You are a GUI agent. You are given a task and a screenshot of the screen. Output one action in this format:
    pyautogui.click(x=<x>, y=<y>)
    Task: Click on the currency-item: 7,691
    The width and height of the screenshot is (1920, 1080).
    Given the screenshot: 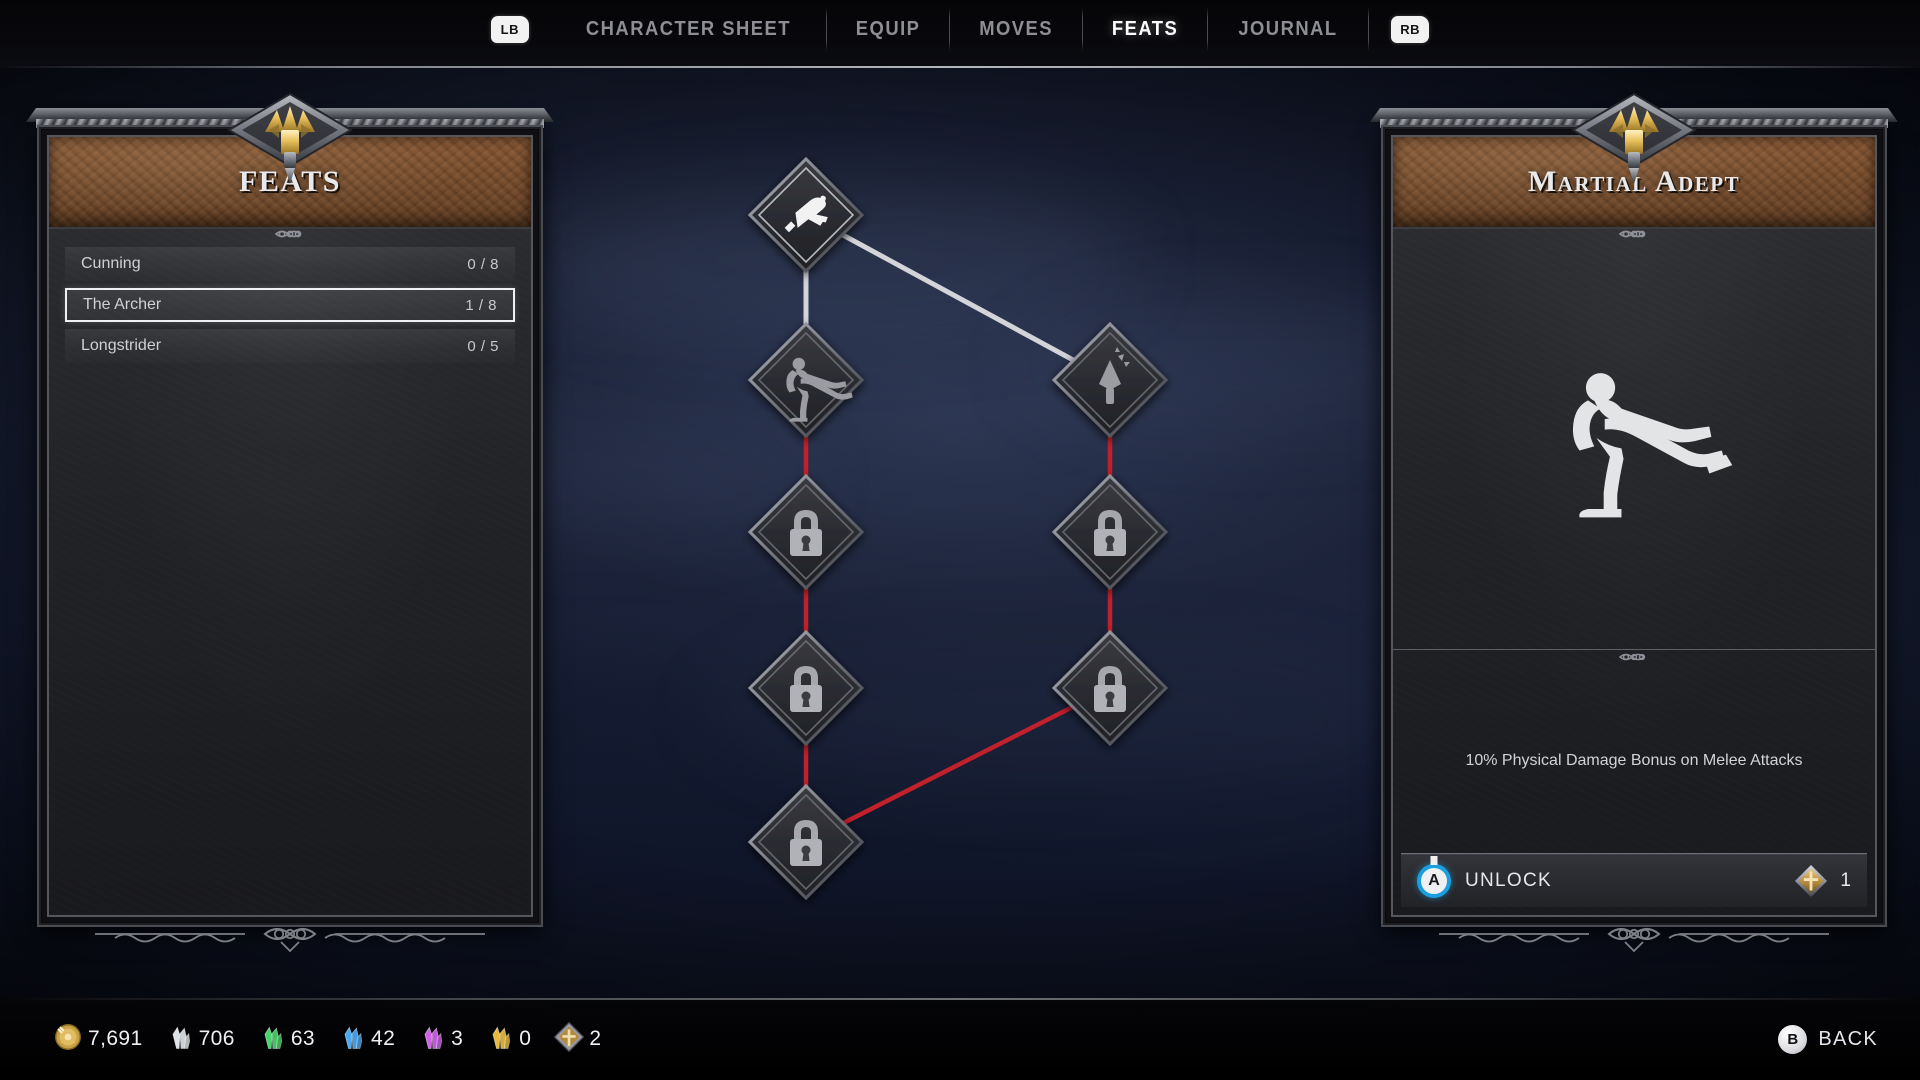 What is the action you would take?
    pyautogui.click(x=97, y=1039)
    